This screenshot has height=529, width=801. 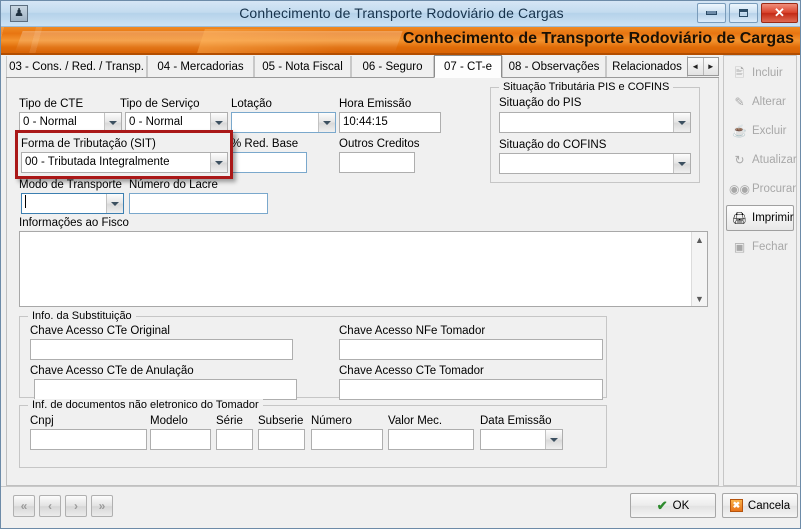 I want to click on situacao-pis-value, so click(x=595, y=122).